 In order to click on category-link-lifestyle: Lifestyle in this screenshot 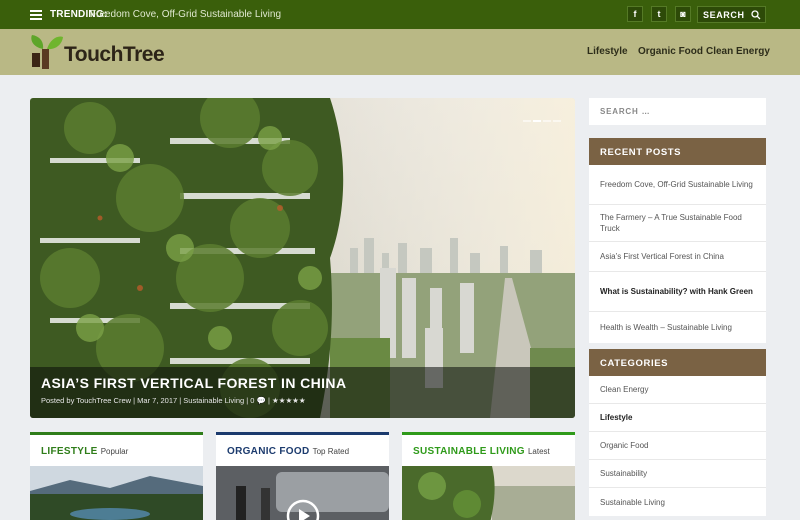, I will do `click(677, 418)`.